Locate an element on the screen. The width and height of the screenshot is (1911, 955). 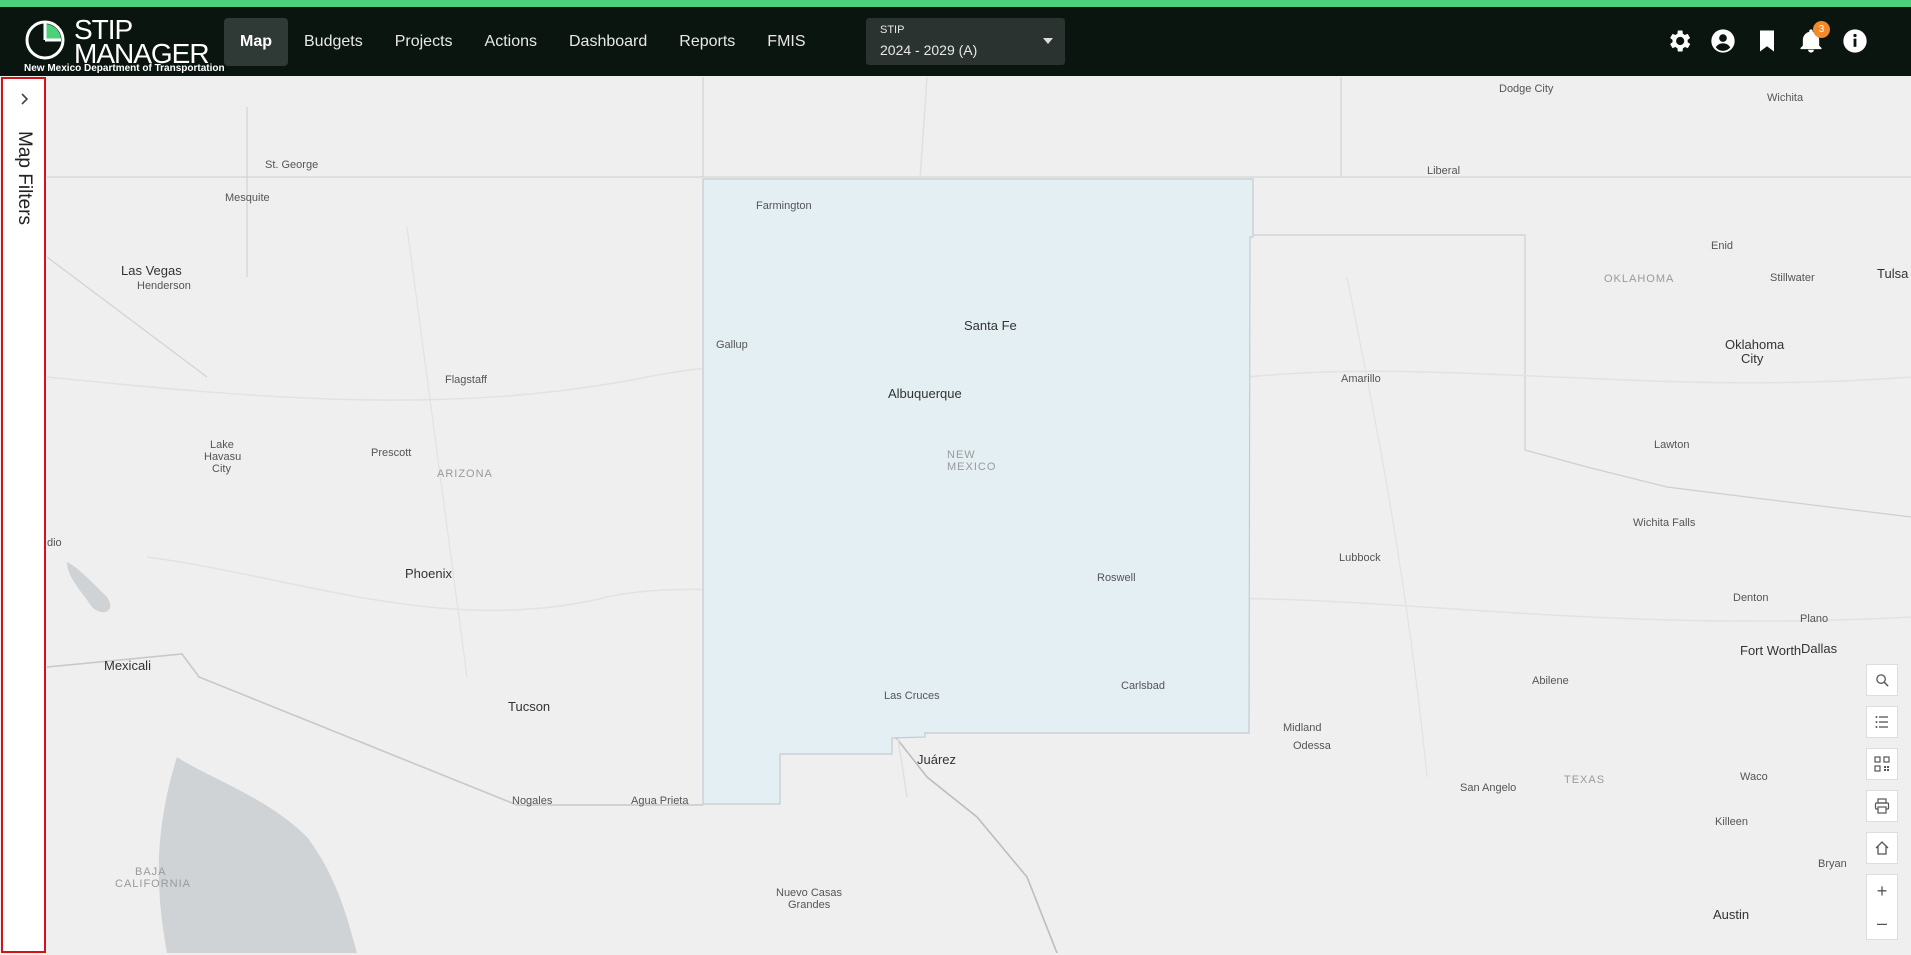
bookmark-button is located at coordinates (1768, 42).